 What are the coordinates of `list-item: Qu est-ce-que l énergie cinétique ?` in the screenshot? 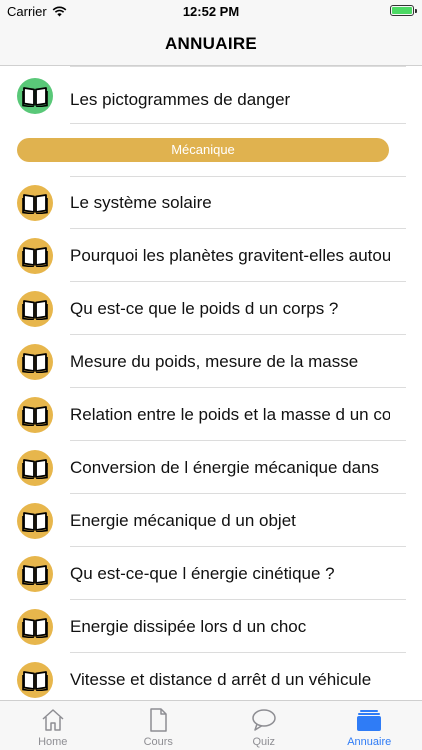 It's located at (211, 573).